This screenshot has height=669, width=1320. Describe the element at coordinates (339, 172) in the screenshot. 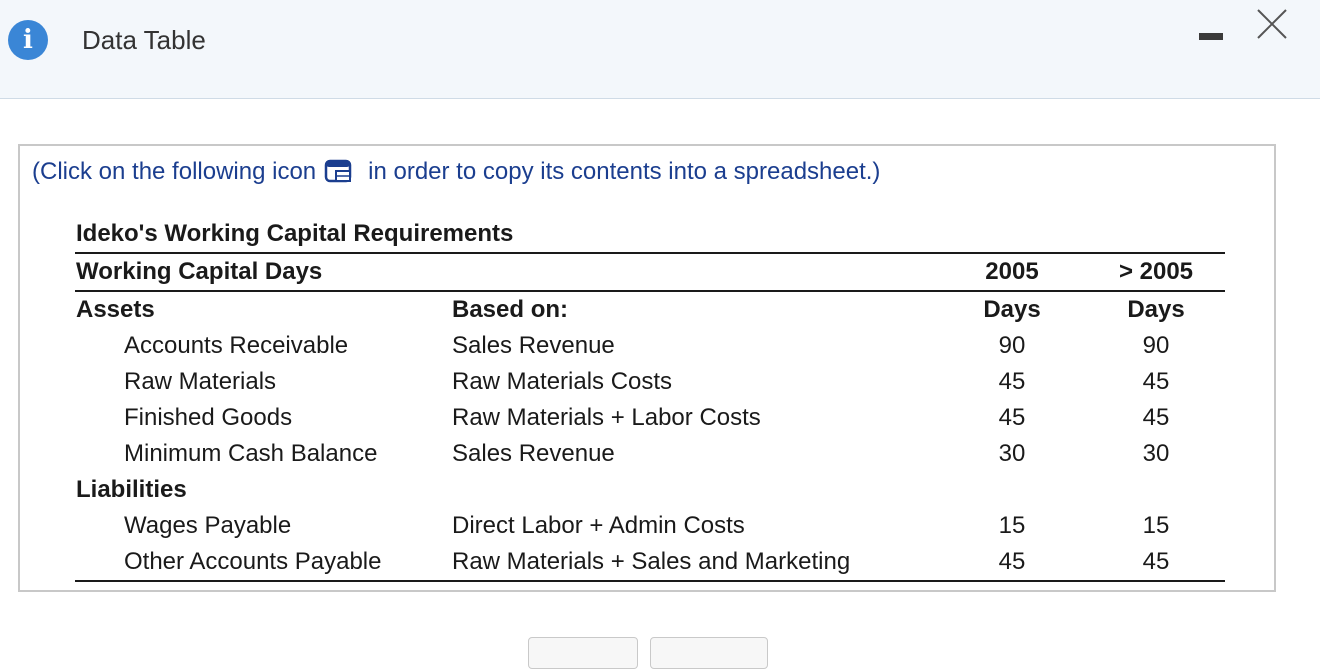

I see `spreadsheet-copy-icon` at that location.